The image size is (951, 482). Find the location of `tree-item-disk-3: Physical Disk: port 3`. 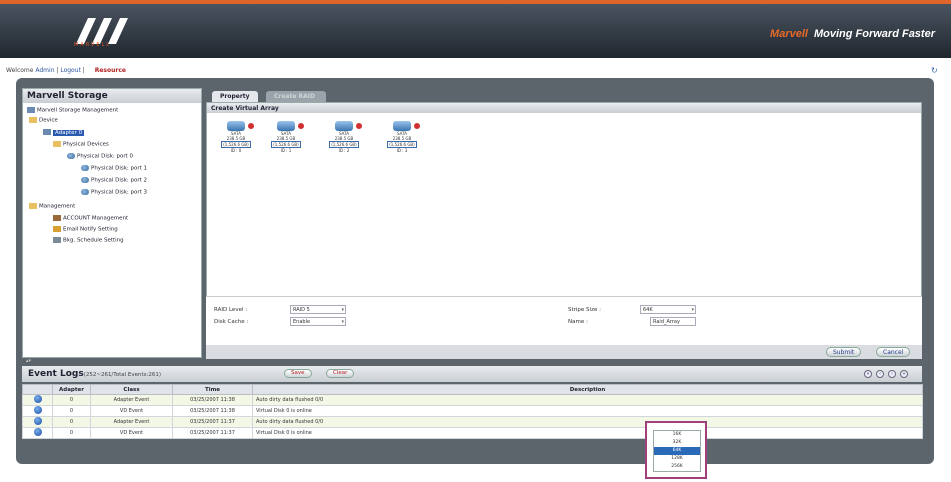

tree-item-disk-3: Physical Disk: port 3 is located at coordinates (114, 192).